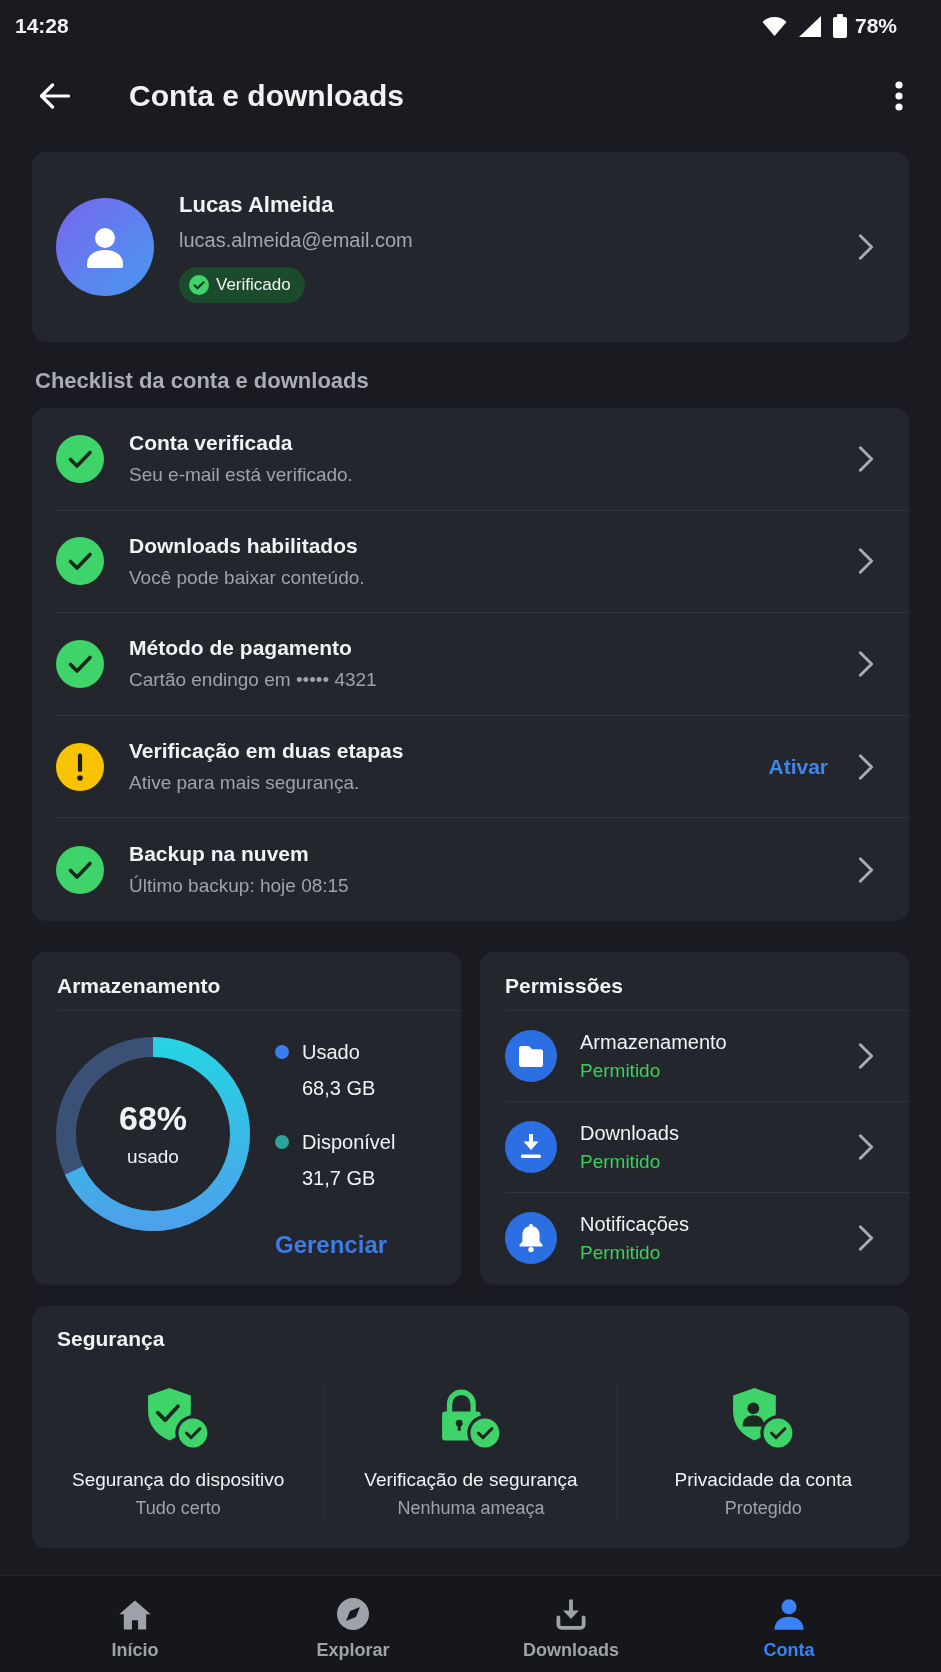 The height and width of the screenshot is (1672, 941). I want to click on security-label: Privacidade da conta, so click(763, 1479).